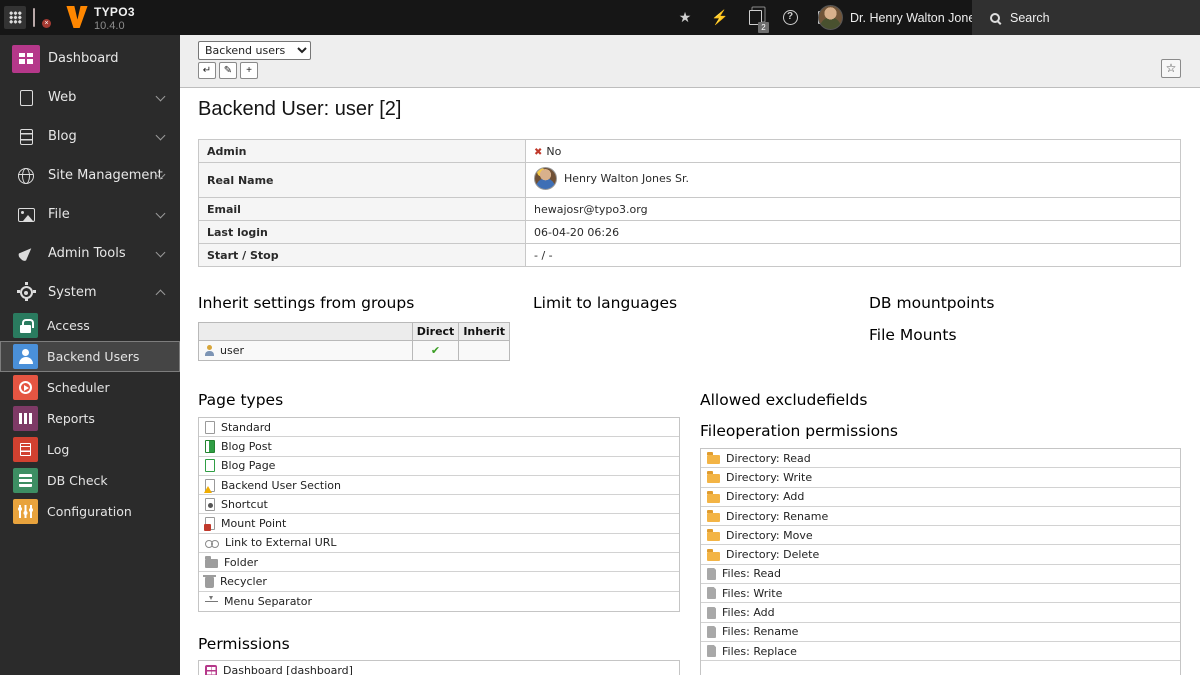 The image size is (1200, 675). I want to click on sidebar-item-reports: Reports, so click(90, 418).